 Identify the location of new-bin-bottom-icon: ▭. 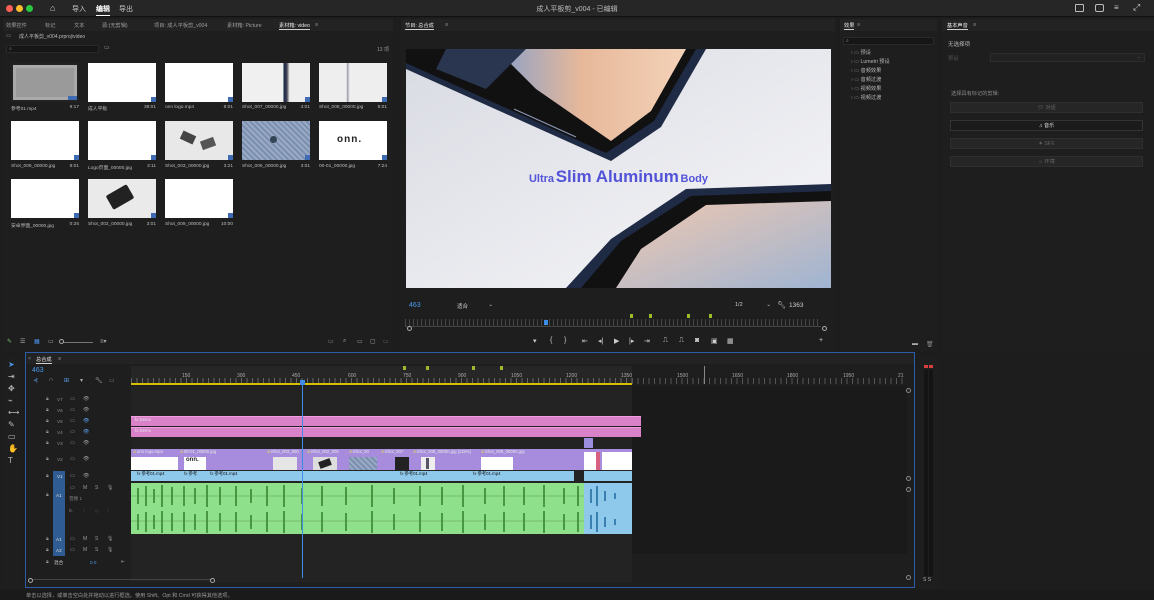
(360, 341).